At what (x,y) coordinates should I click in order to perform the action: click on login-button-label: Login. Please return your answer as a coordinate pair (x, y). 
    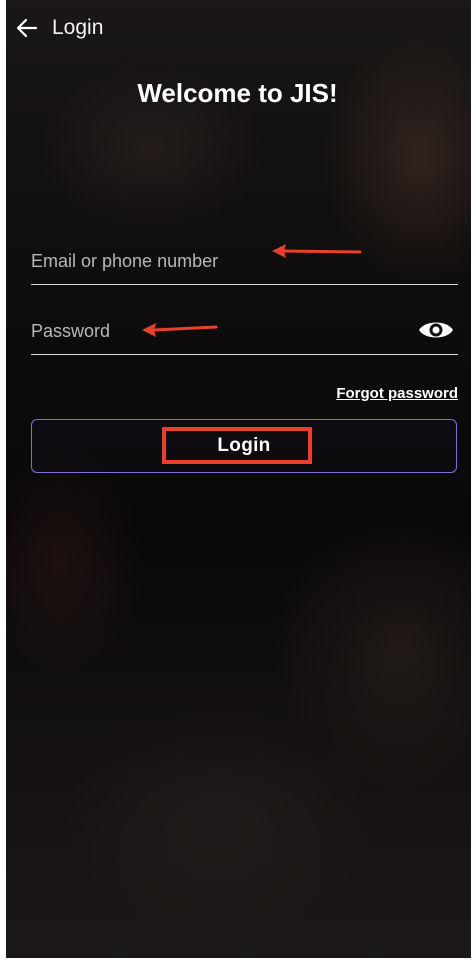
    Looking at the image, I should click on (244, 445).